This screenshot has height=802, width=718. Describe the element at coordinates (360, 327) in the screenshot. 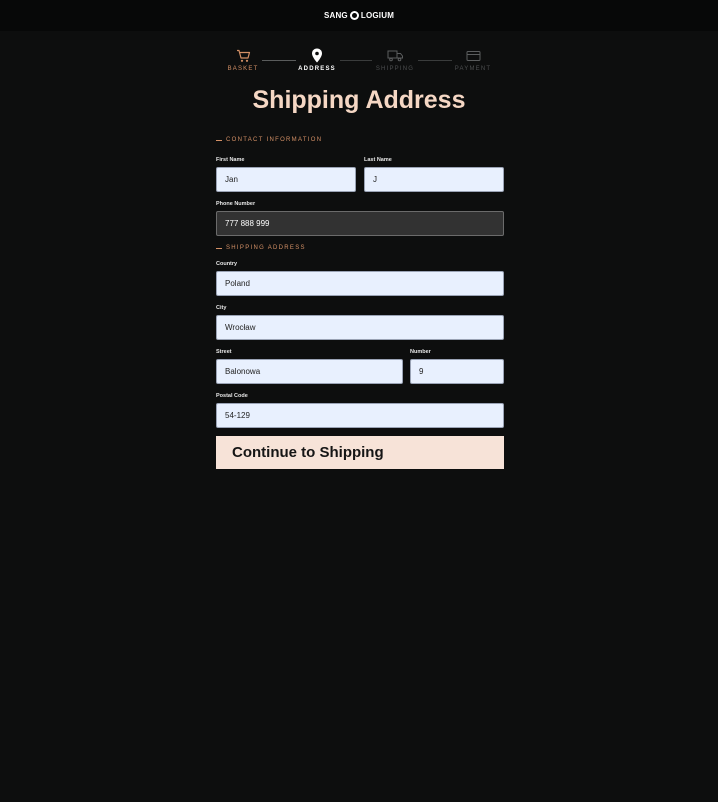

I see `city-field` at that location.